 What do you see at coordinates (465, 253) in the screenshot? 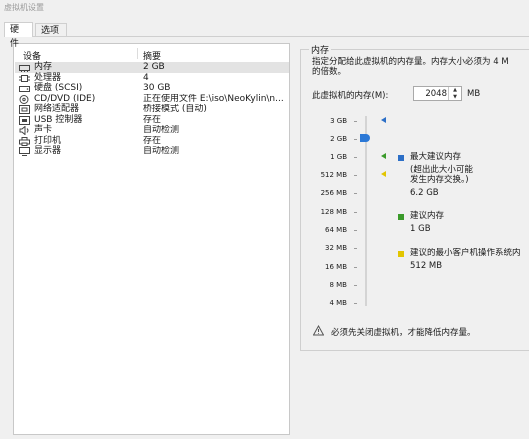
I see `min-guest-title: 建议的最小客户机操作系统内` at bounding box center [465, 253].